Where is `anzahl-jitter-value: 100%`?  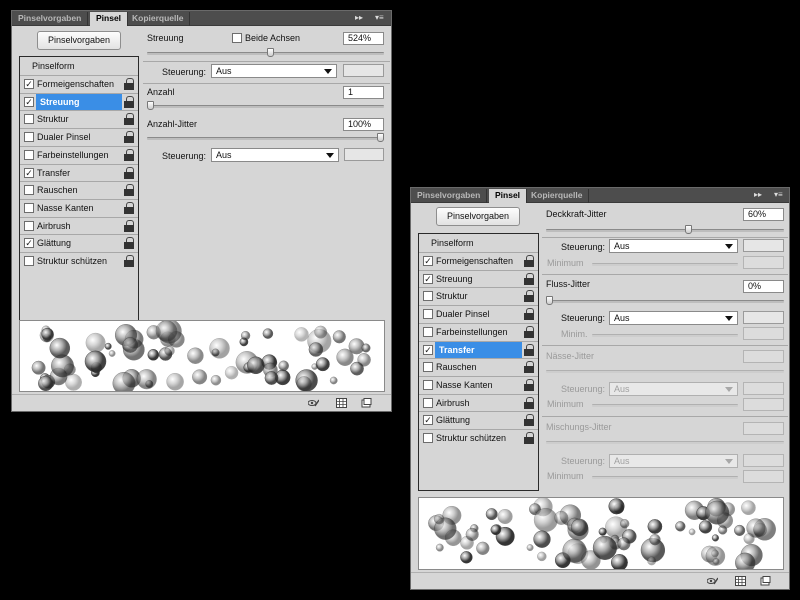 anzahl-jitter-value: 100% is located at coordinates (363, 124).